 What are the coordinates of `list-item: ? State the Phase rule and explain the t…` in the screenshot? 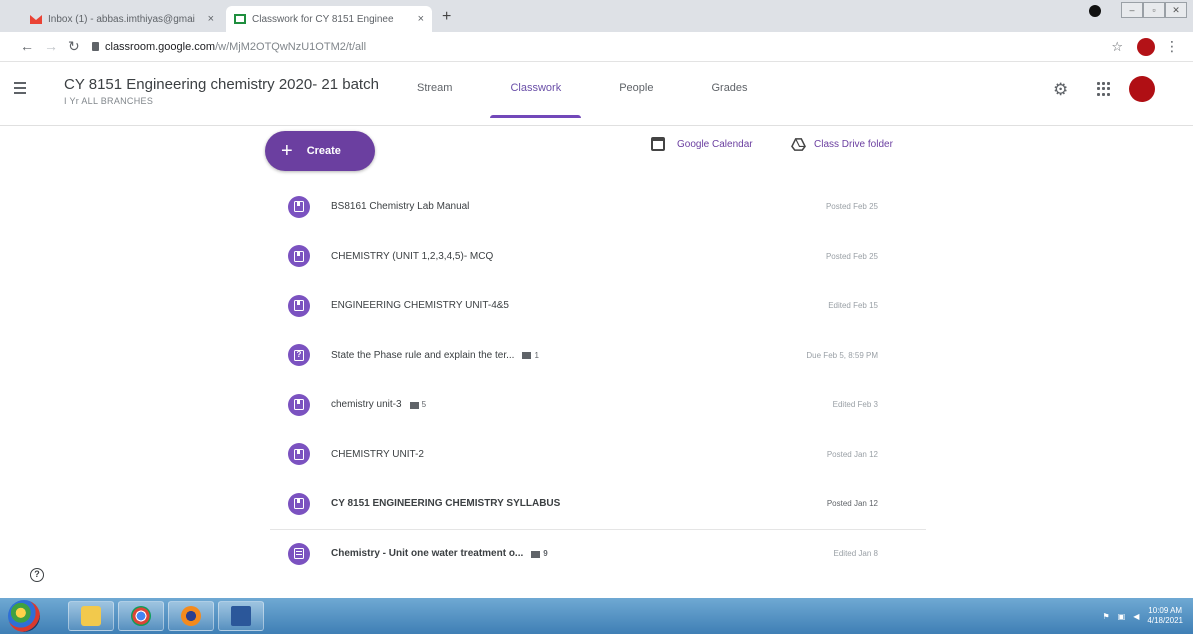 It's located at (598, 356).